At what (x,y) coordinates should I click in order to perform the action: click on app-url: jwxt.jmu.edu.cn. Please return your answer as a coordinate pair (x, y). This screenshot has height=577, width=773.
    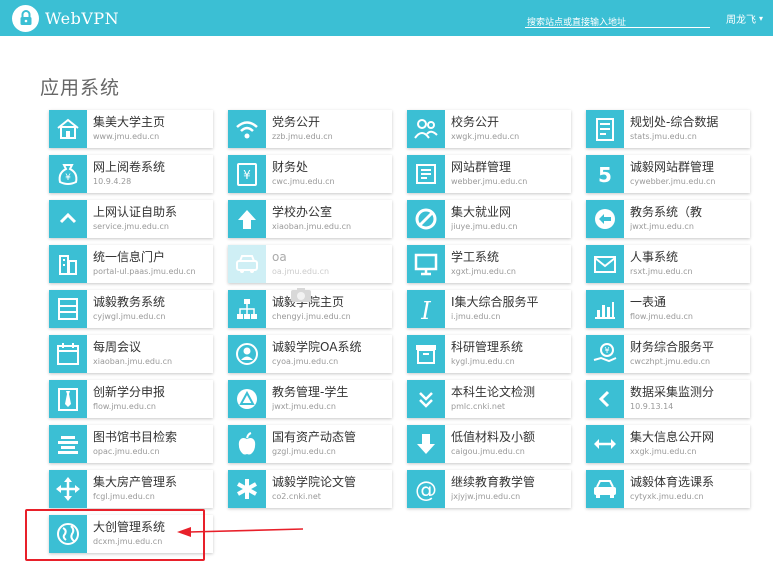
    Looking at the image, I should click on (662, 226).